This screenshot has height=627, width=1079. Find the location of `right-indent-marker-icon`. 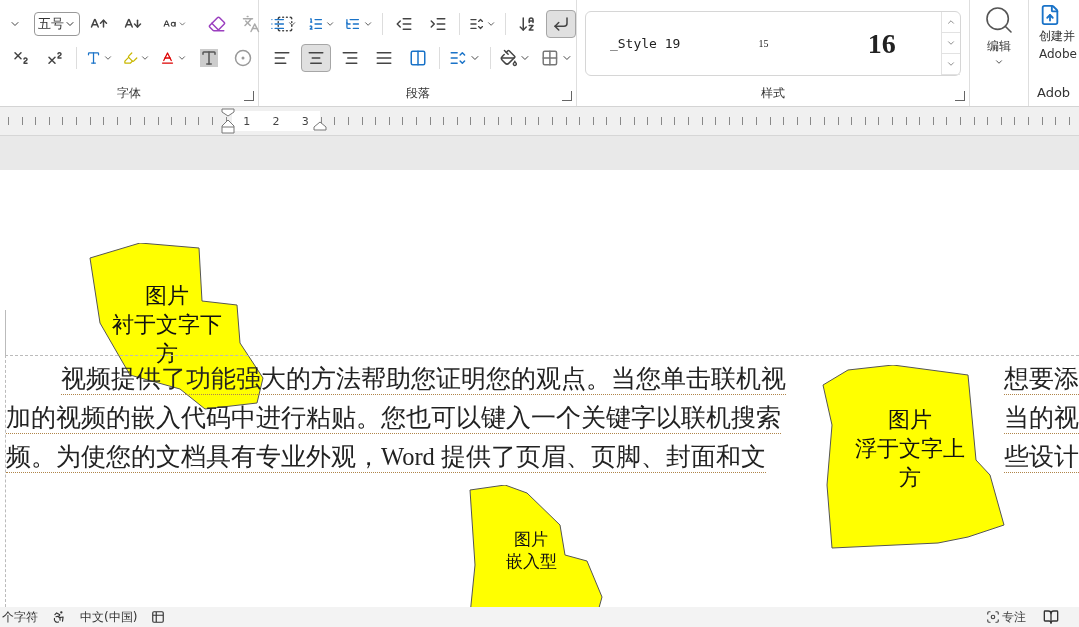

right-indent-marker-icon is located at coordinates (320, 126).